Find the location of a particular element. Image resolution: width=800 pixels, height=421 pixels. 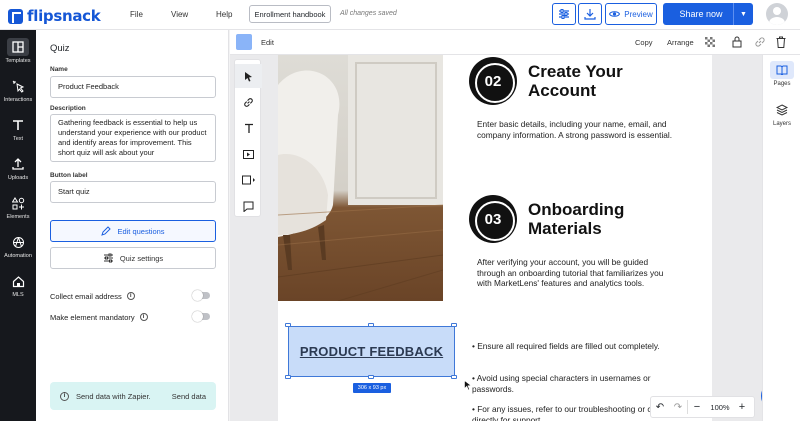

step-number-02: 02 is located at coordinates (493, 81).